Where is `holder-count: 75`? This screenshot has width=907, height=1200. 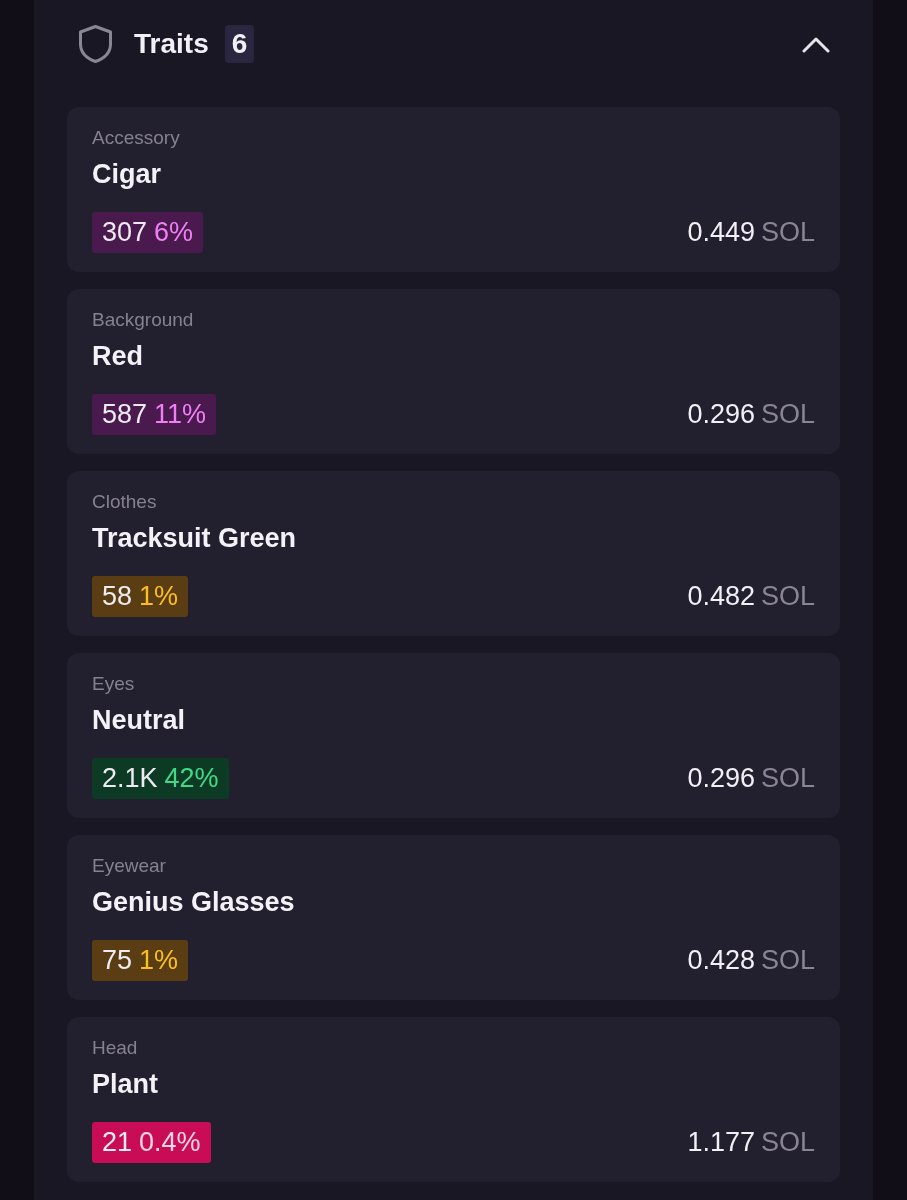
holder-count: 75 is located at coordinates (117, 960).